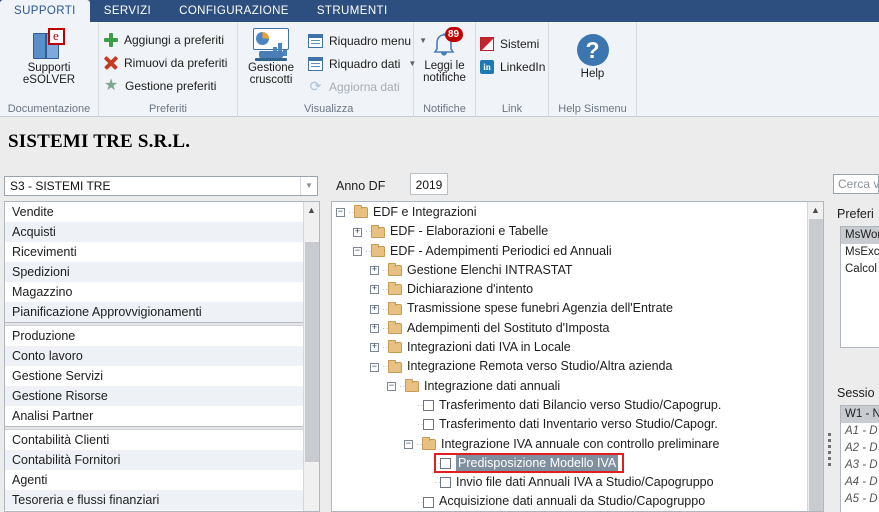  Describe the element at coordinates (352, 11) in the screenshot. I see `tab-strumenti: STRUMENTI` at that location.